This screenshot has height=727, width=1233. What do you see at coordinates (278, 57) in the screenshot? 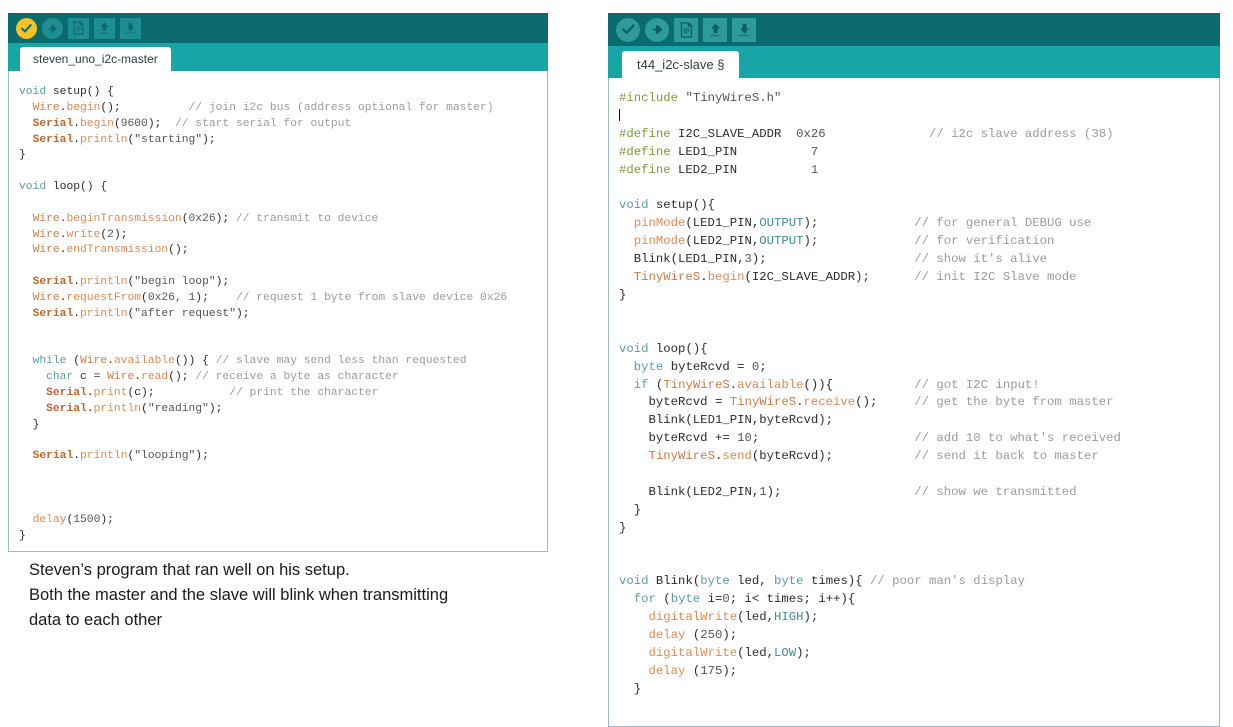
I see `tabbar-master: steven_uno_i2c-master` at bounding box center [278, 57].